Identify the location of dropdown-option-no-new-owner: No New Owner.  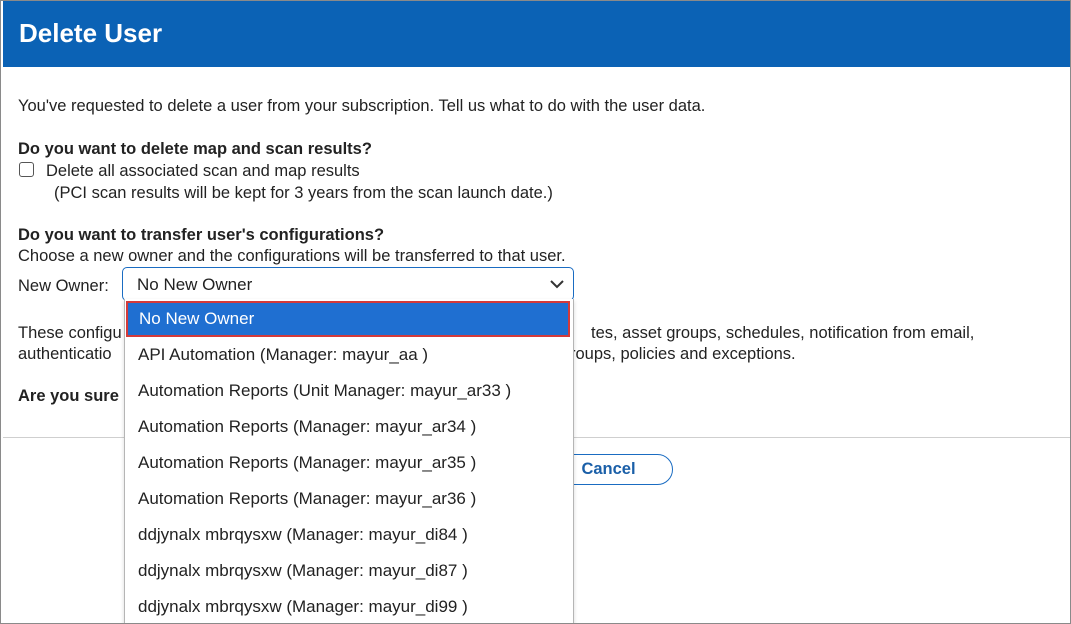
(348, 319).